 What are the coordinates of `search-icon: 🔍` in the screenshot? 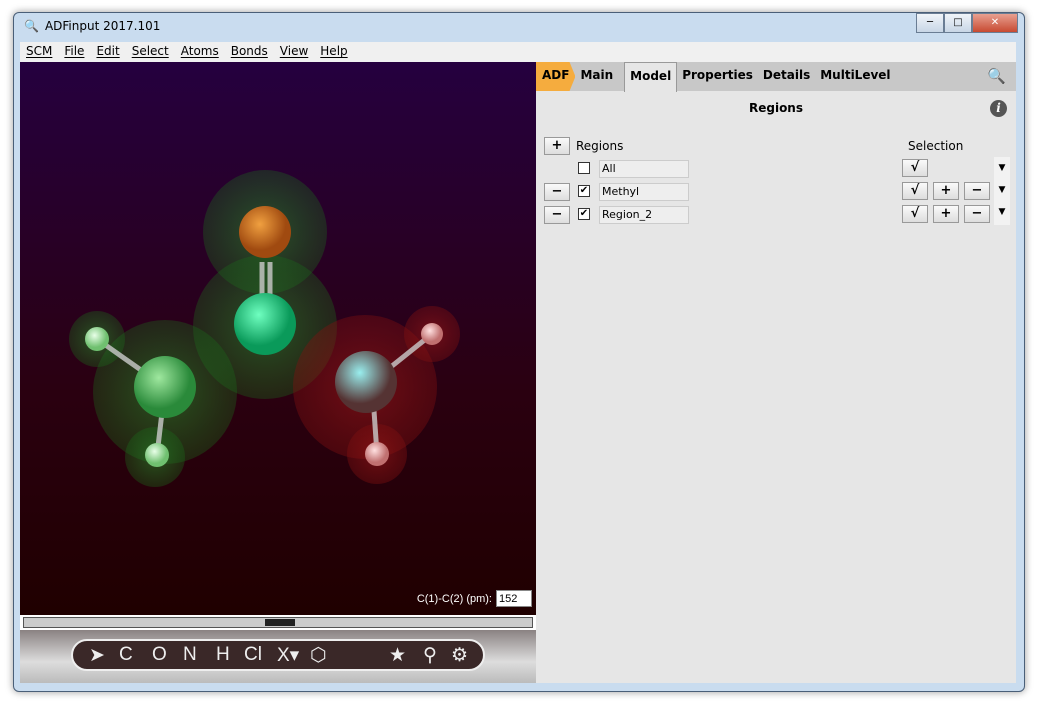 It's located at (996, 76).